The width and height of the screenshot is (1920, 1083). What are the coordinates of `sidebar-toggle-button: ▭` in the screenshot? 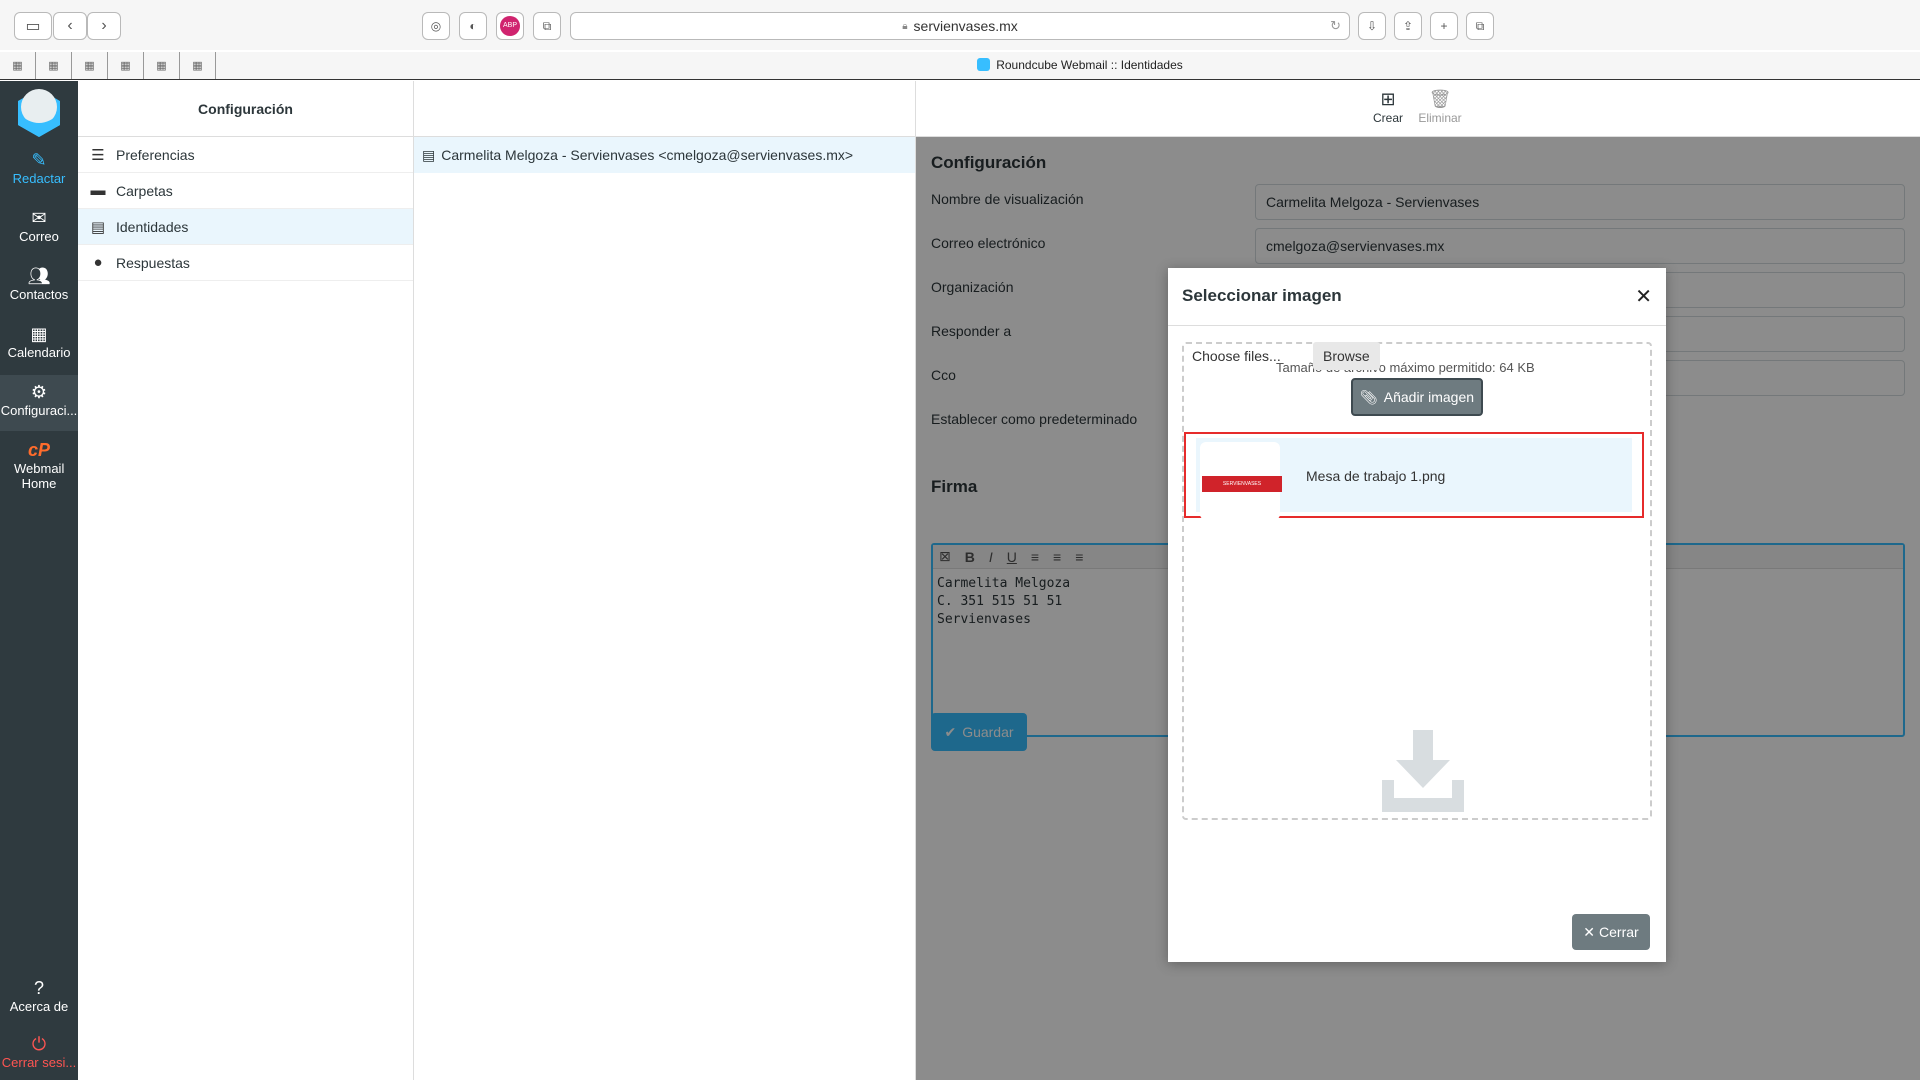 It's located at (33, 26).